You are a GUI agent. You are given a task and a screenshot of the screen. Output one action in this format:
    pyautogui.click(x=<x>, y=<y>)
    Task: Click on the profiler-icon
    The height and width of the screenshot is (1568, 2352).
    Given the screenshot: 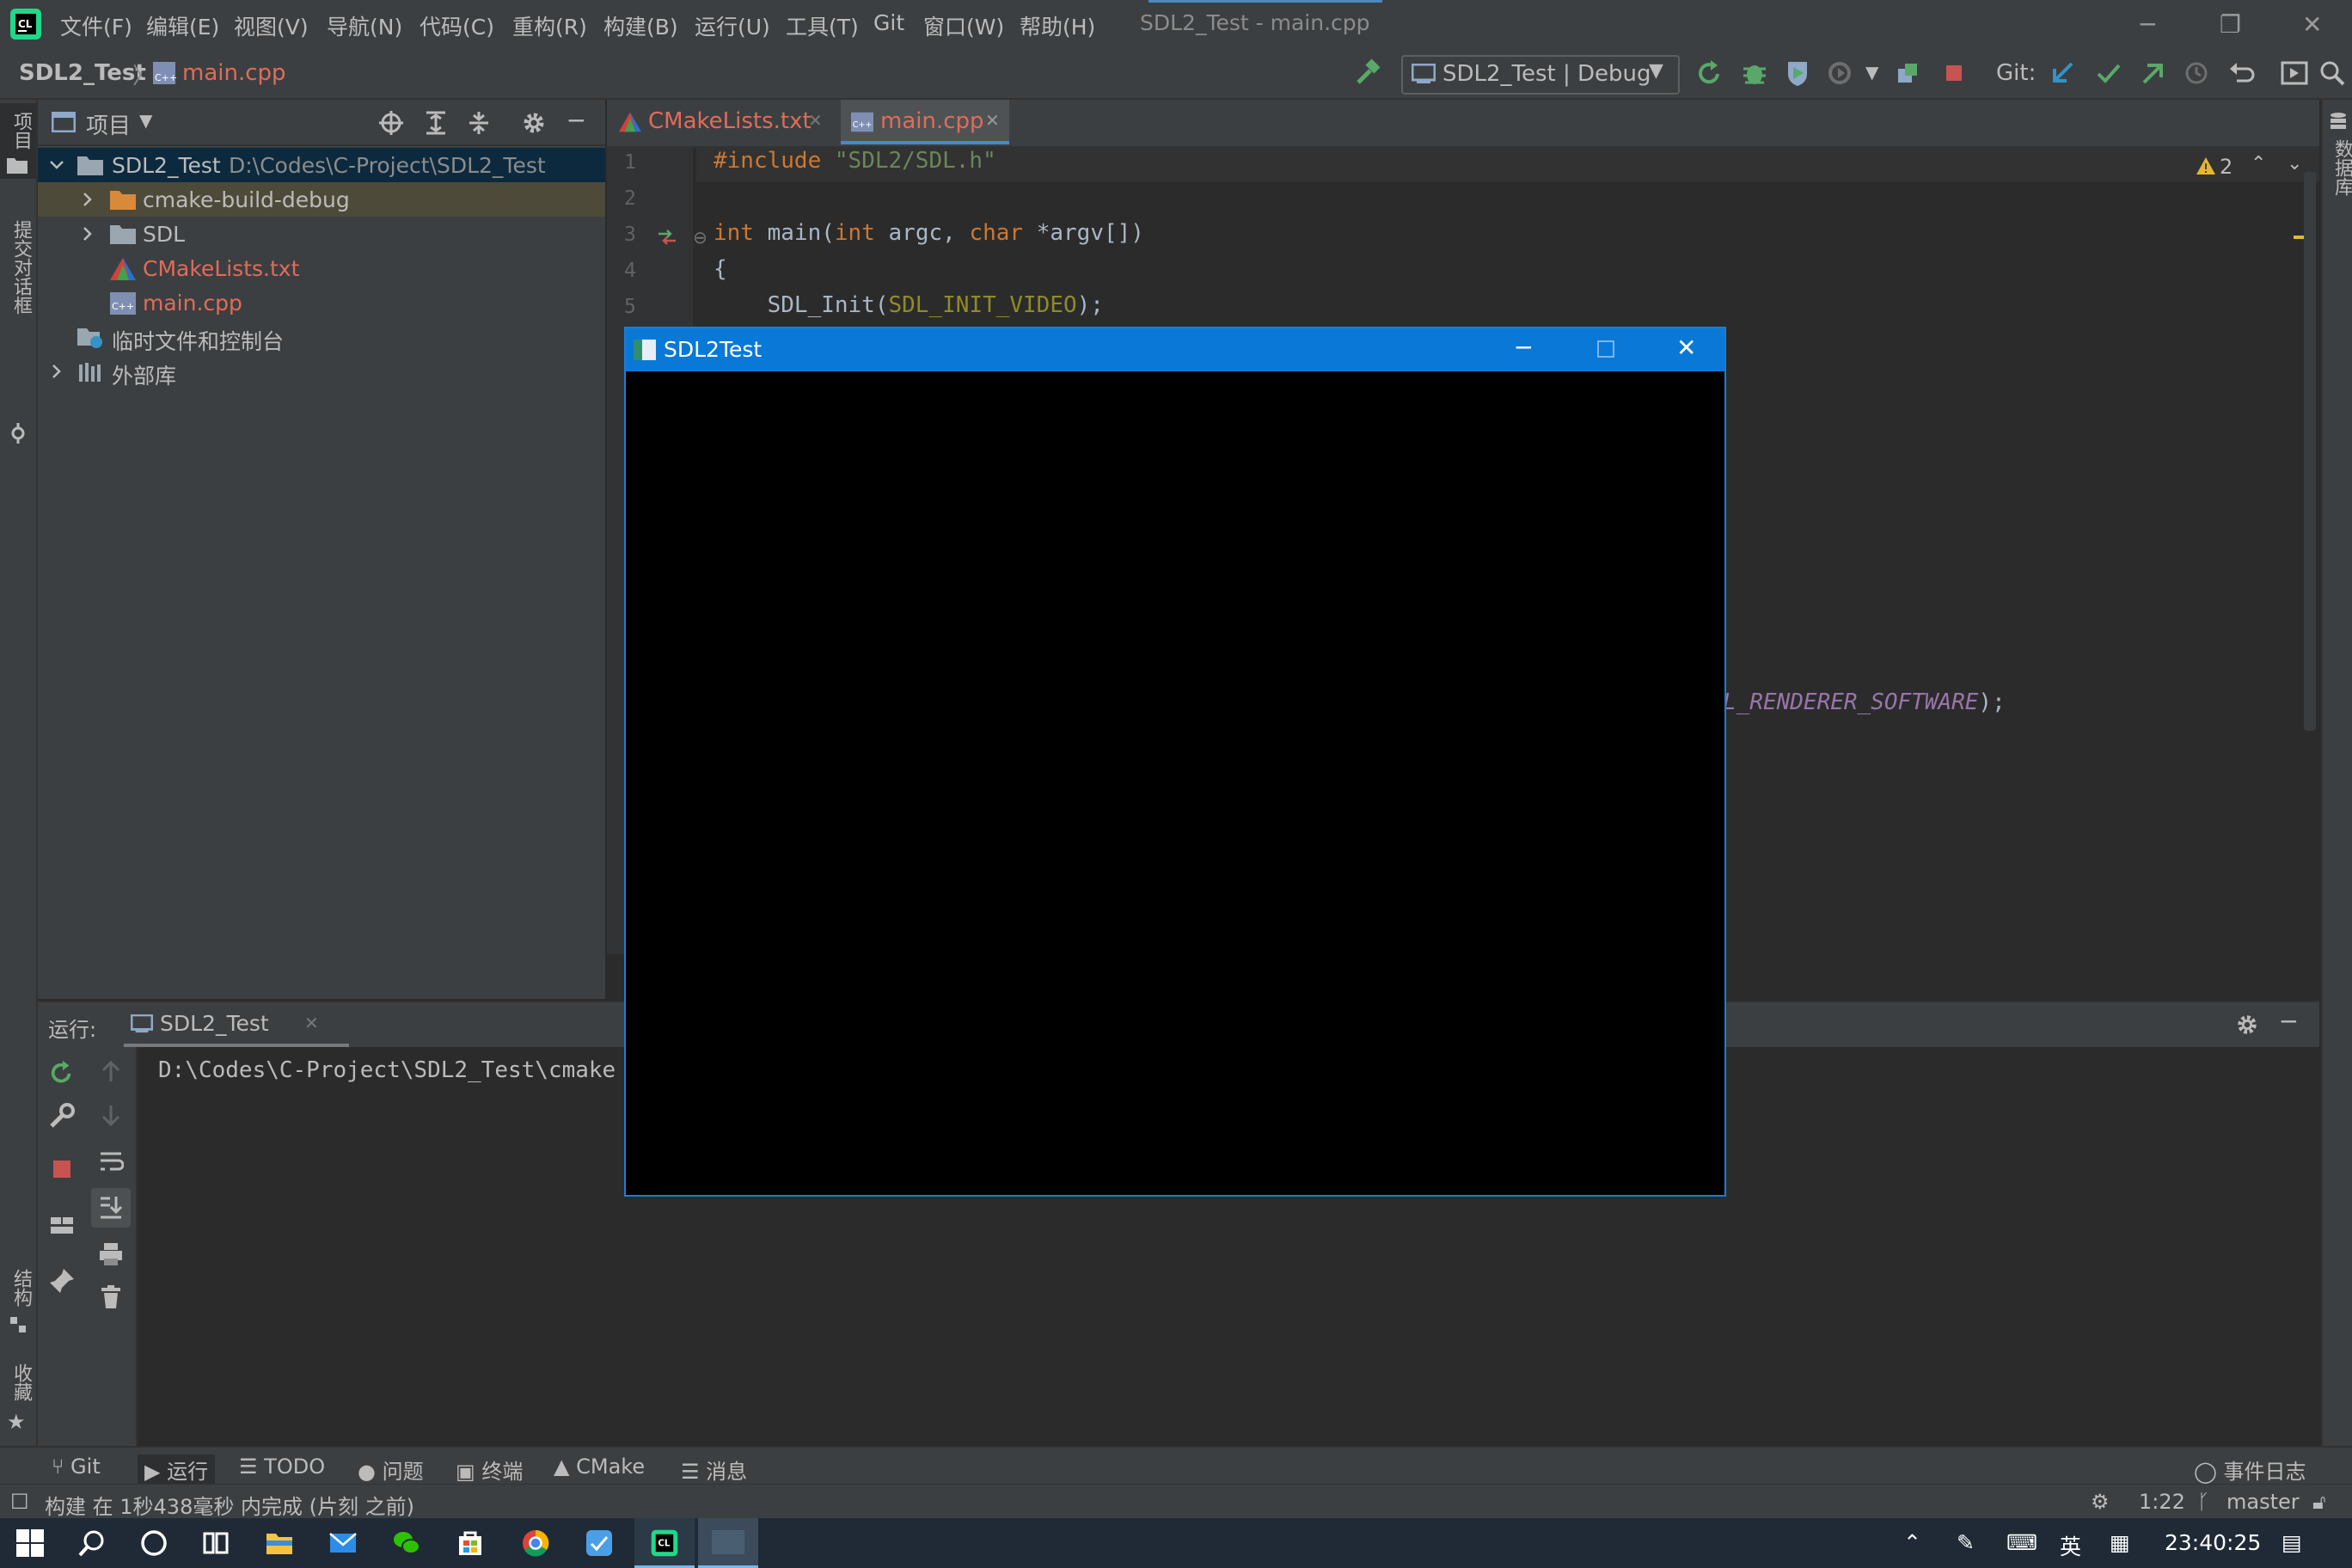 What is the action you would take?
    pyautogui.click(x=1840, y=73)
    